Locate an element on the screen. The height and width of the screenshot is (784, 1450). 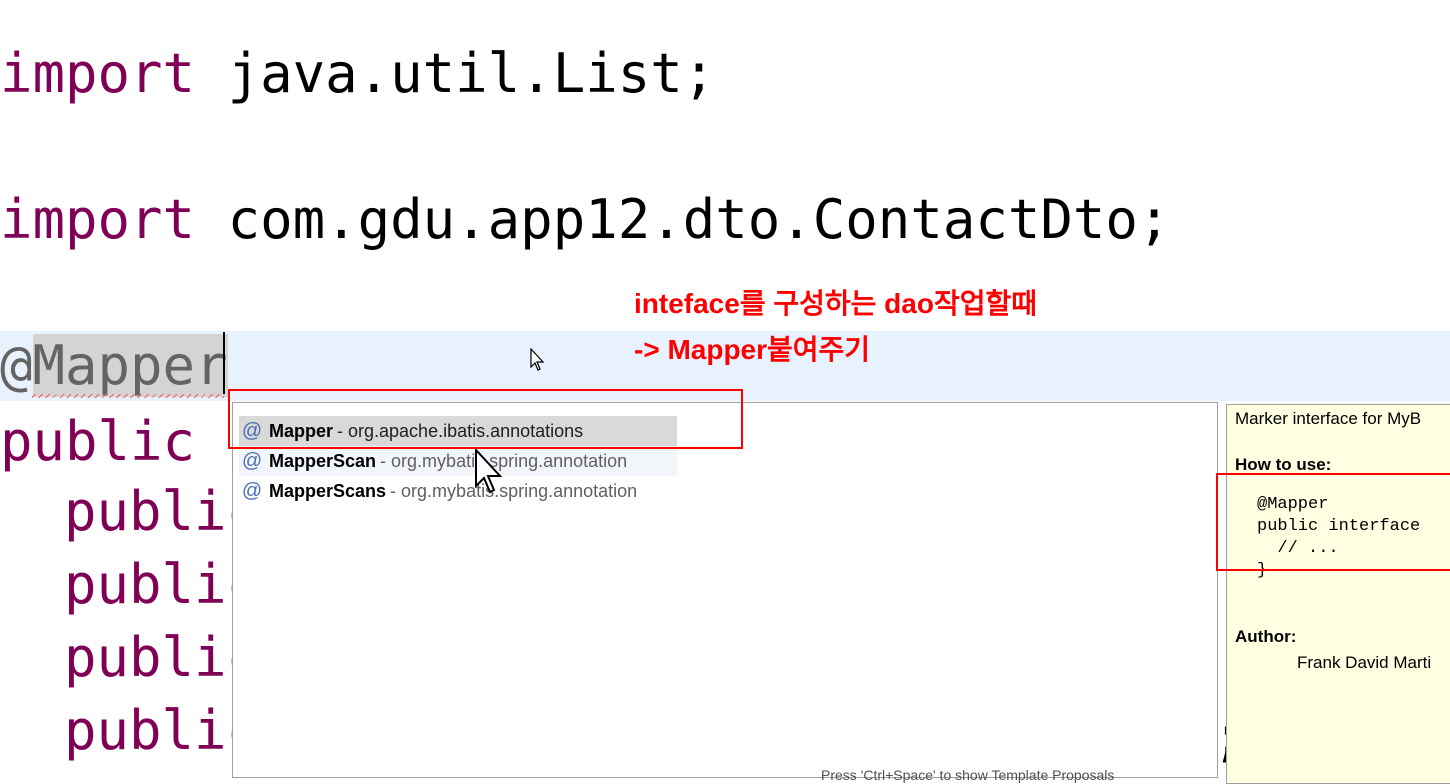
text-caret is located at coordinates (224, 363).